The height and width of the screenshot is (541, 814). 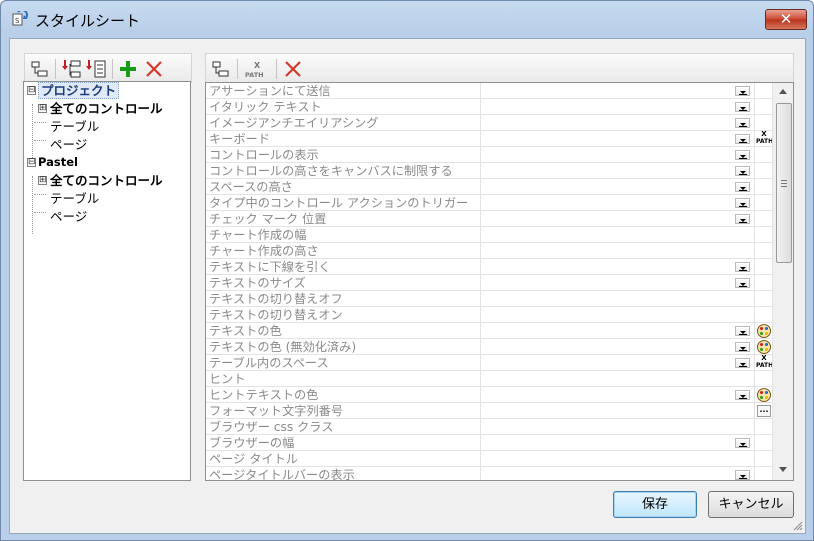 I want to click on property-row: ページタイトルバーの表示, so click(x=489, y=473).